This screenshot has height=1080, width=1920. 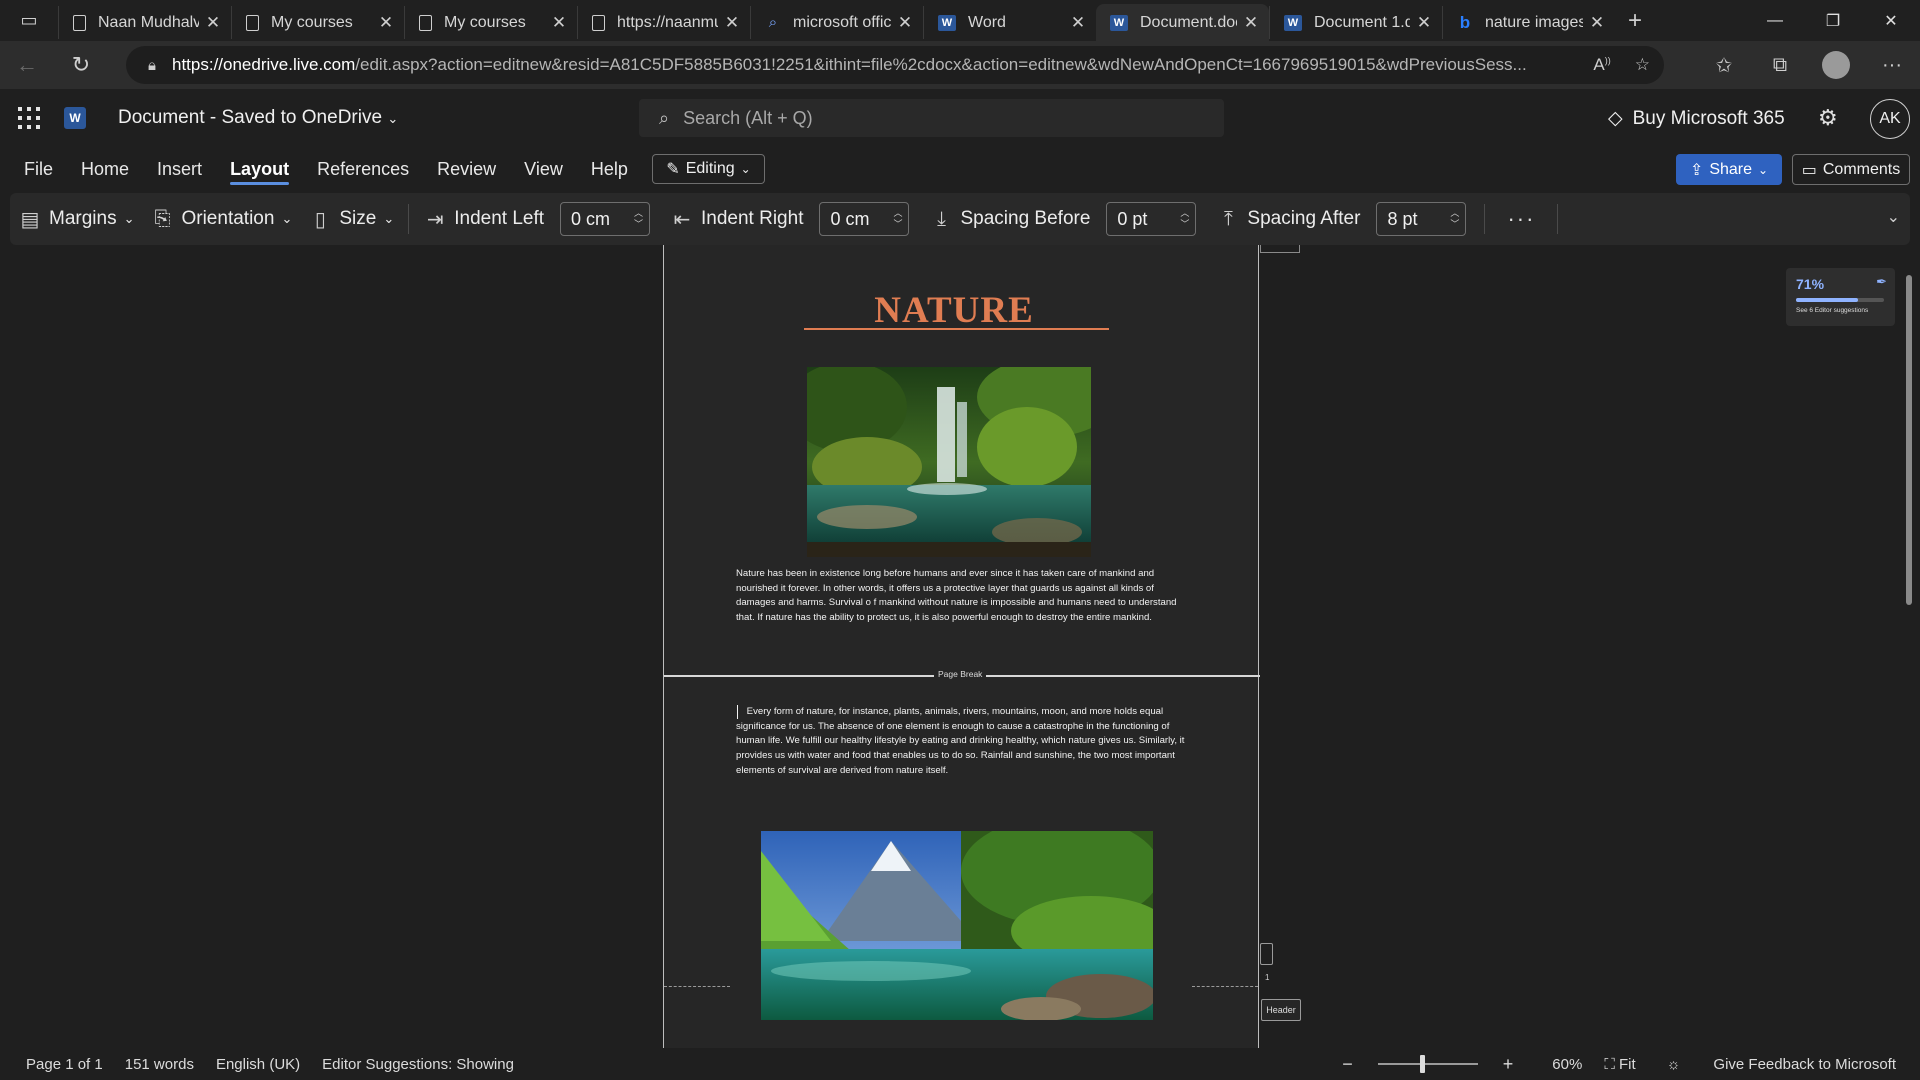 What do you see at coordinates (466, 169) in the screenshot?
I see `tab-review: Review` at bounding box center [466, 169].